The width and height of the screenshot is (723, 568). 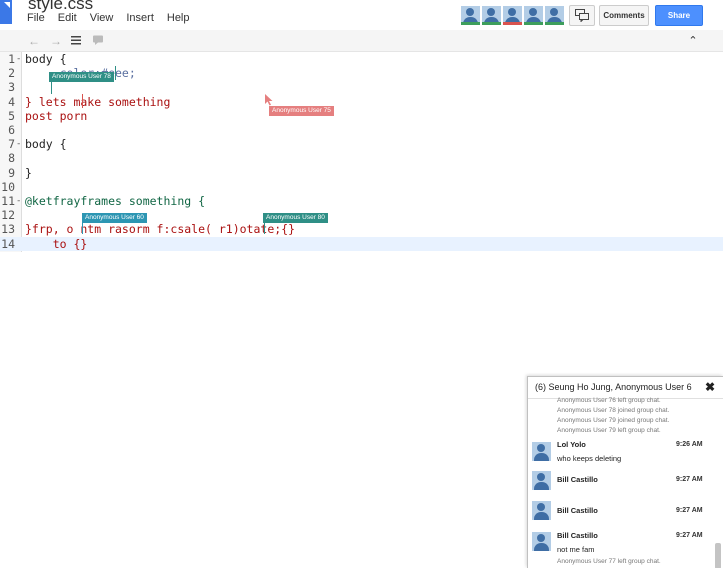 I want to click on line-number: 7, so click(x=11, y=144).